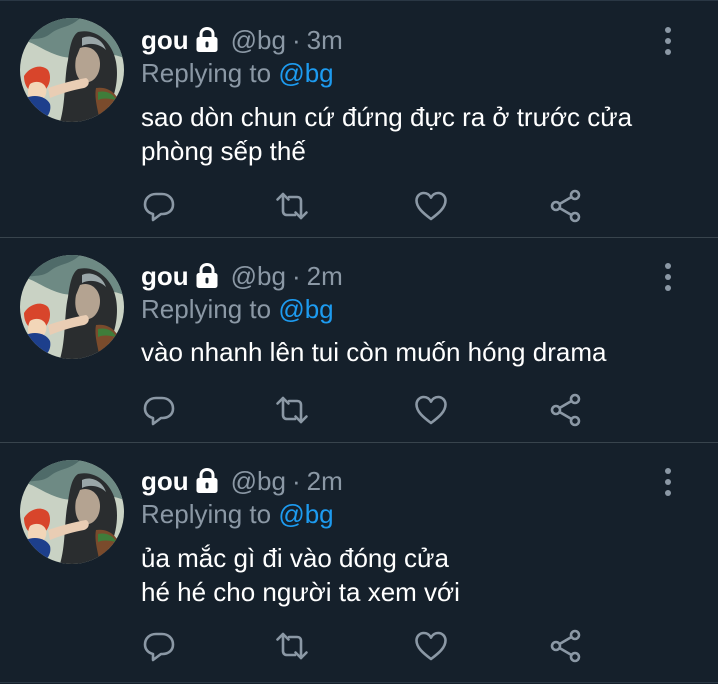 This screenshot has width=718, height=684. Describe the element at coordinates (295, 558) in the screenshot. I see `tweet-text-line: ủa mắc gì đi vào đóng cửa` at that location.